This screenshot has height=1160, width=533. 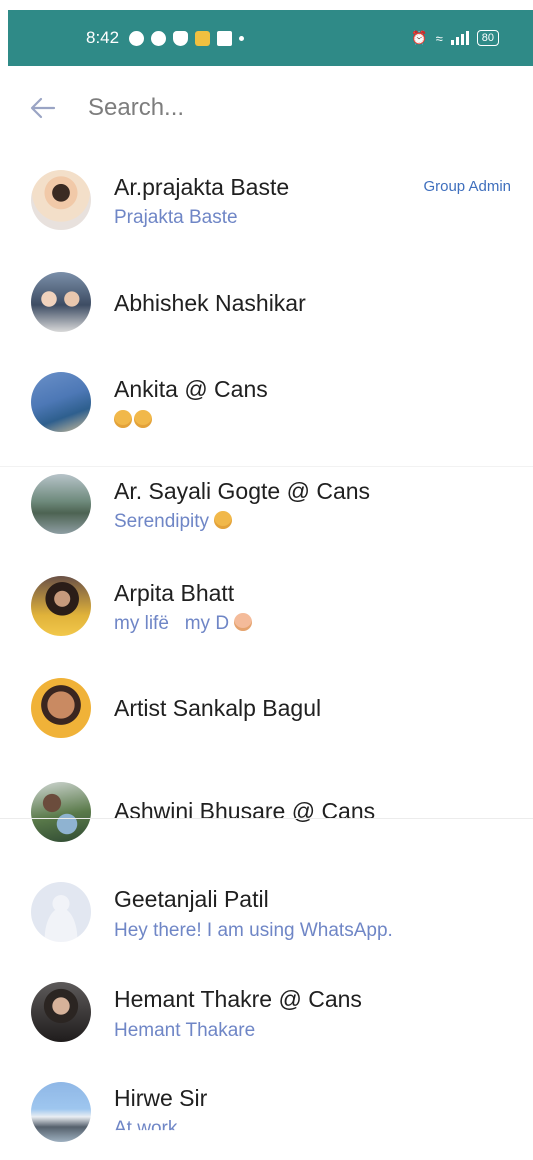 What do you see at coordinates (202, 187) in the screenshot?
I see `contact-name: Ar.prajakta Baste` at bounding box center [202, 187].